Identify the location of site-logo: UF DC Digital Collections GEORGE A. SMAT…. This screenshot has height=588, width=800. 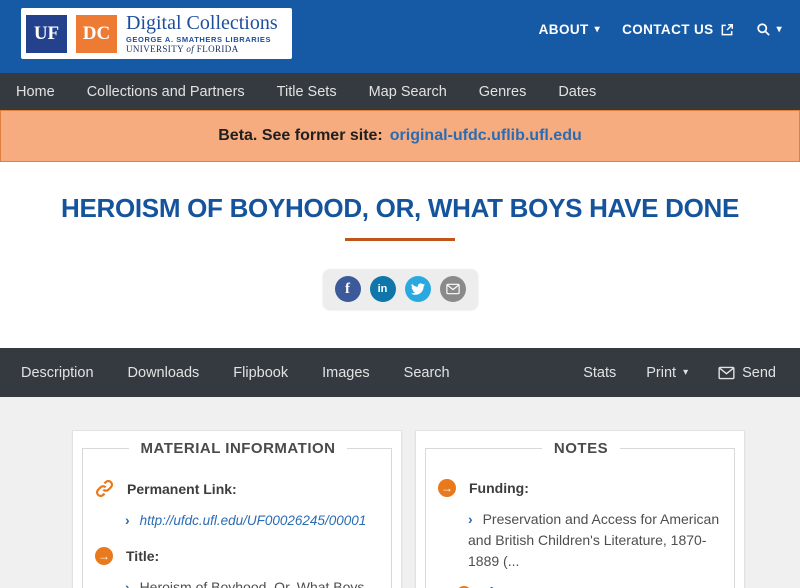
(156, 34).